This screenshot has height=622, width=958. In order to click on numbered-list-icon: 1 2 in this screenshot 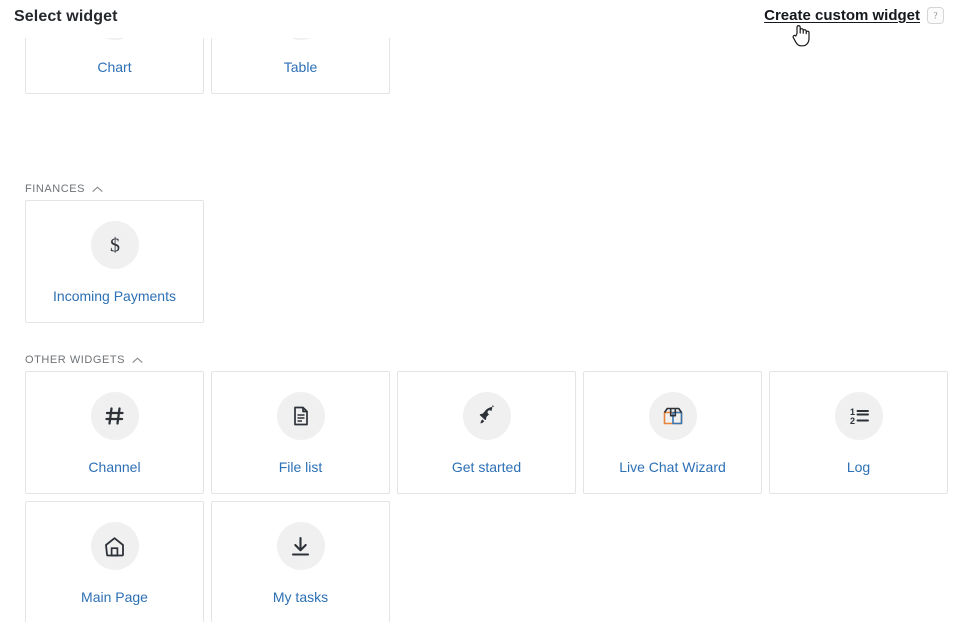, I will do `click(858, 416)`.